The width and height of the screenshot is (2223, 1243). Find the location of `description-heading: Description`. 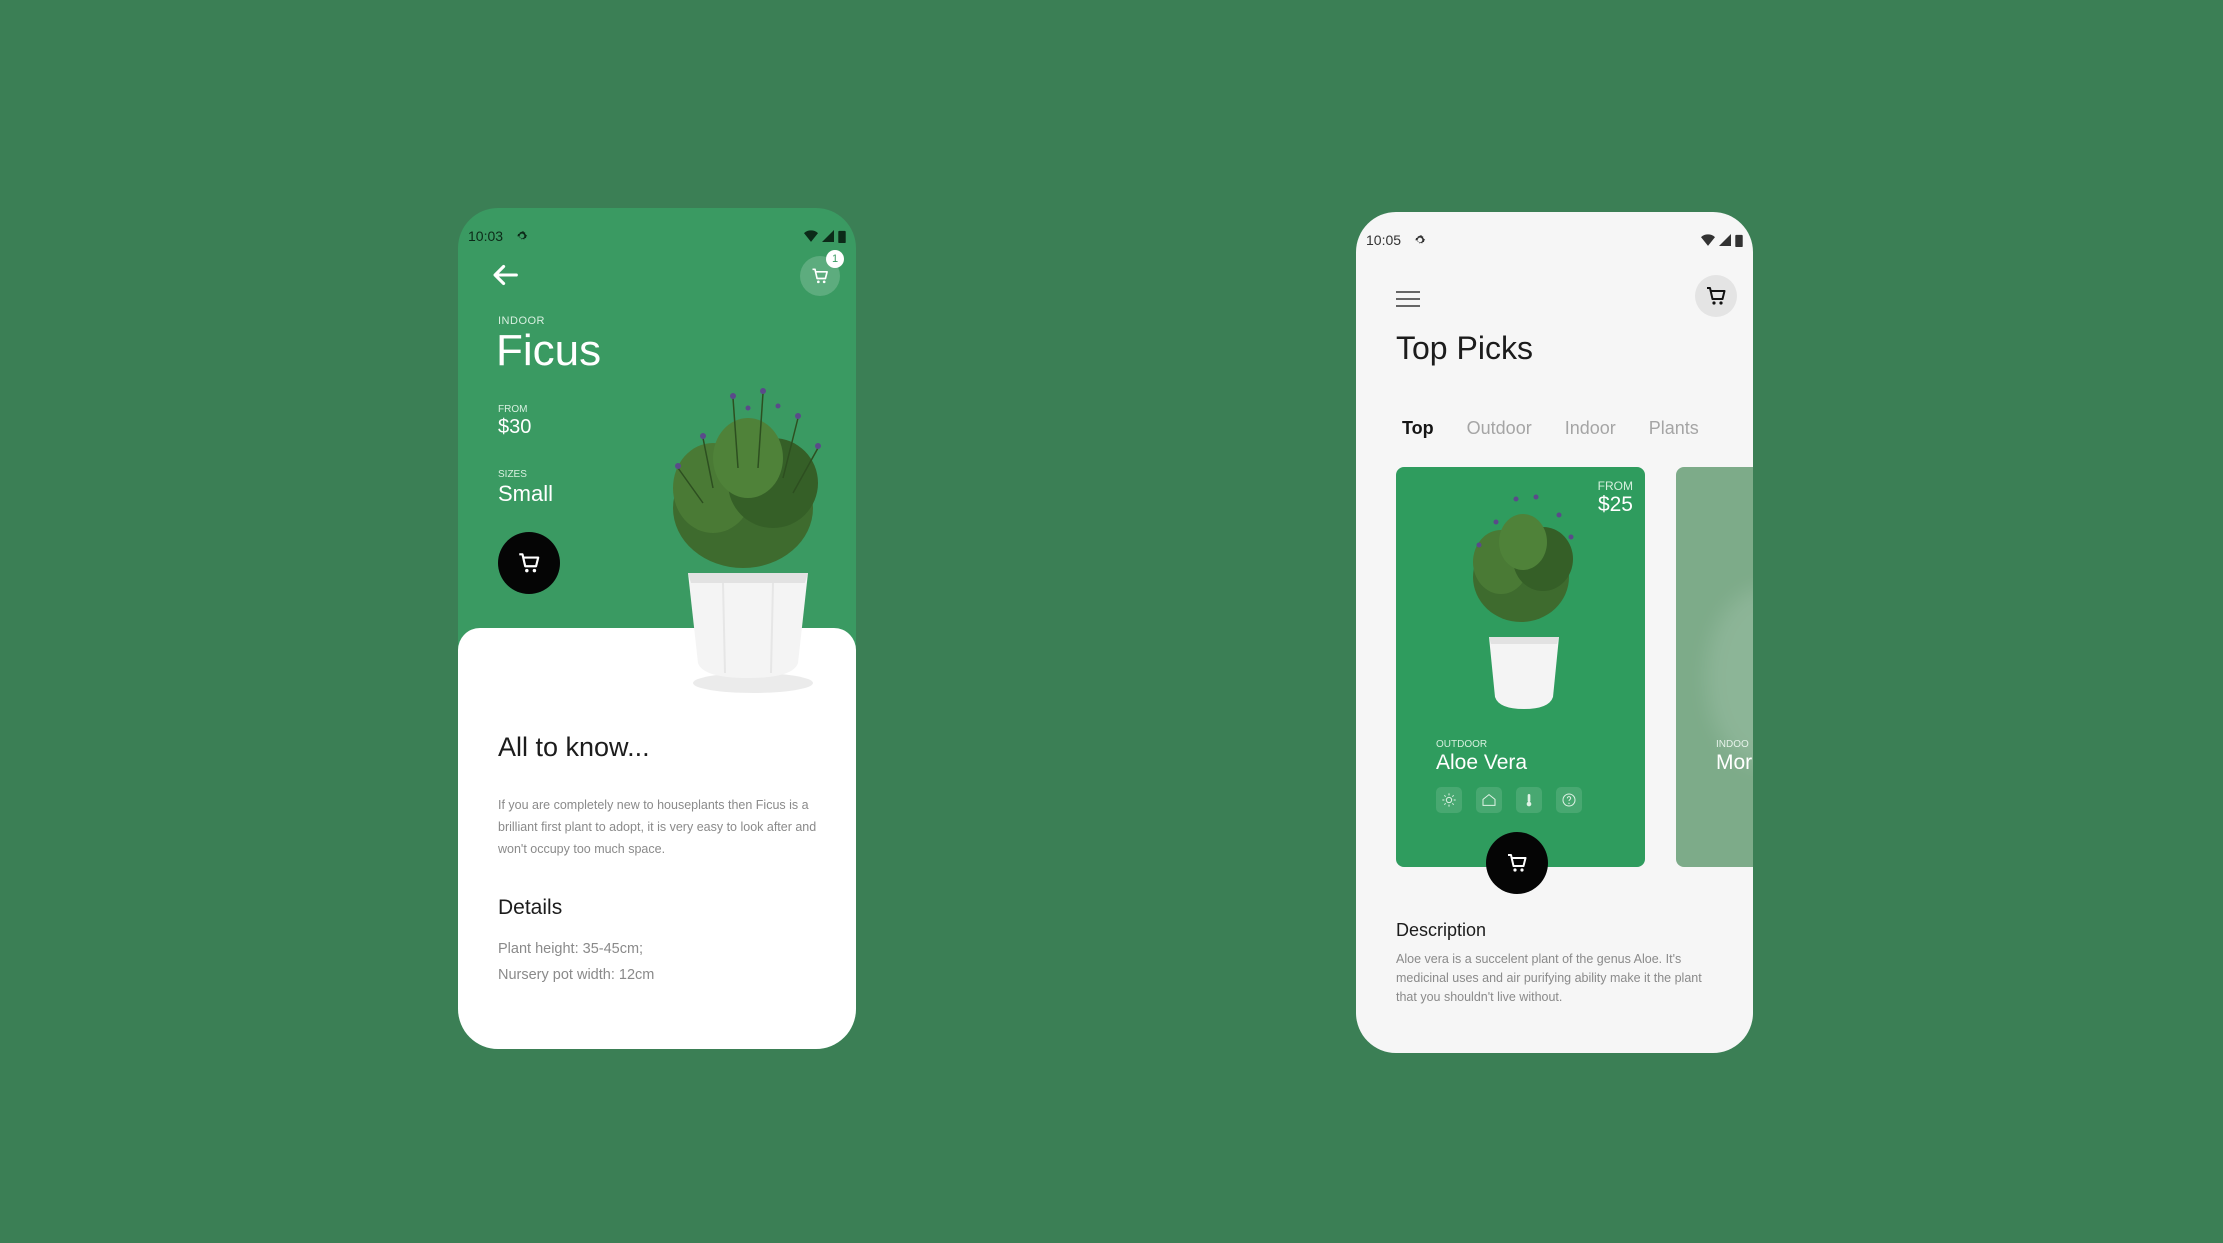

description-heading: Description is located at coordinates (1441, 930).